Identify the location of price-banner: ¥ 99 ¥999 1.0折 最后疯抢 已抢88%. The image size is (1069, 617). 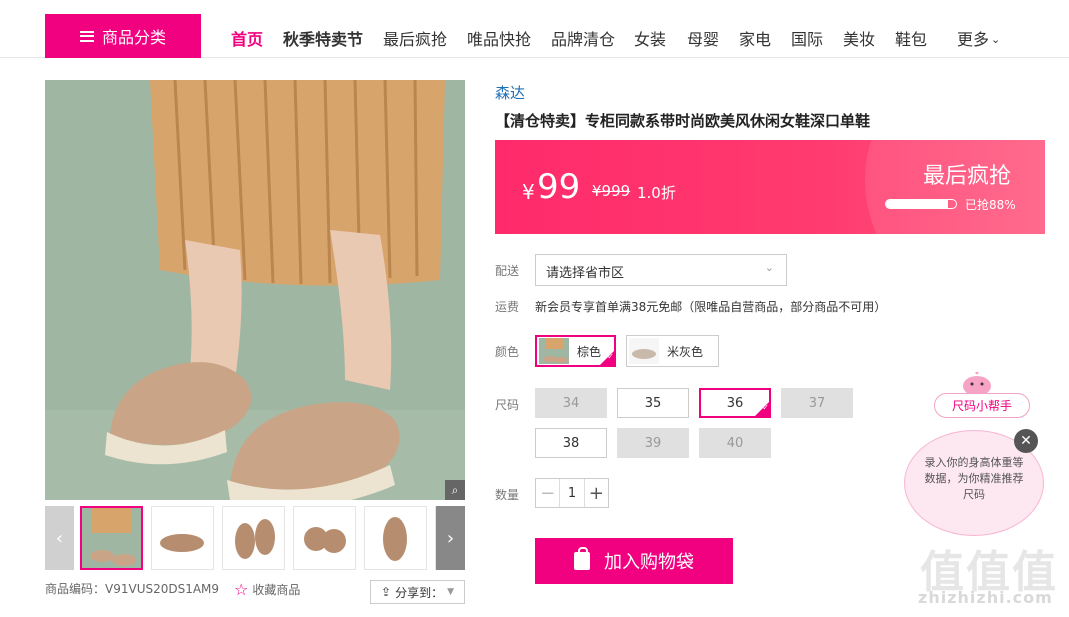
(770, 187).